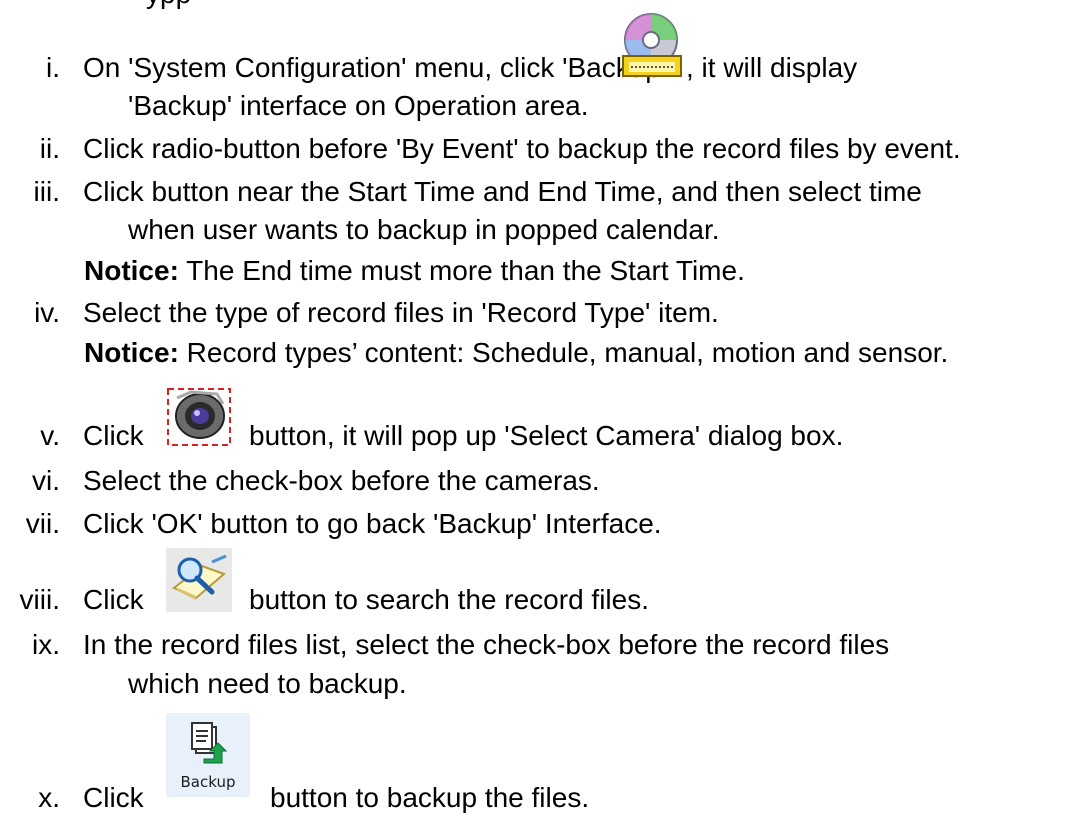  Describe the element at coordinates (208, 755) in the screenshot. I see `backup-button-icon: Backup` at that location.